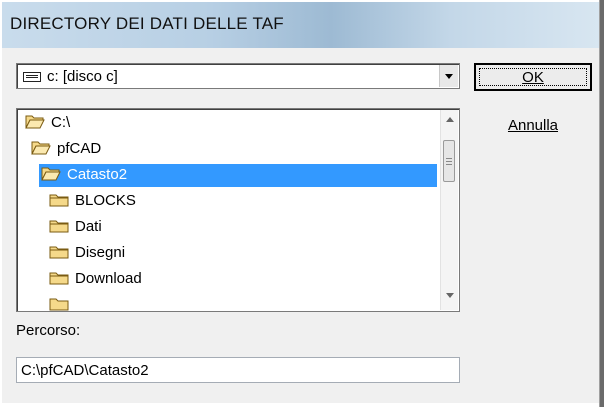 This screenshot has width=604, height=407. What do you see at coordinates (85, 370) in the screenshot?
I see `path-field-value: C:\pfCAD\Catasto2` at bounding box center [85, 370].